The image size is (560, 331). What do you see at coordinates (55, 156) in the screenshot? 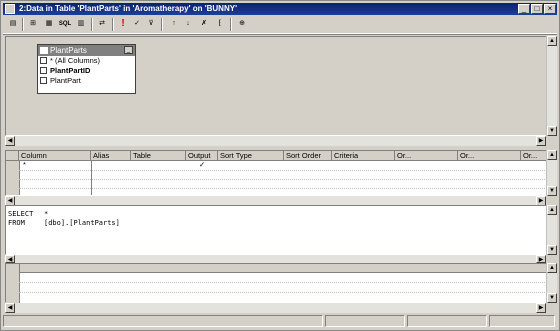
I see `column-header: Column` at bounding box center [55, 156].